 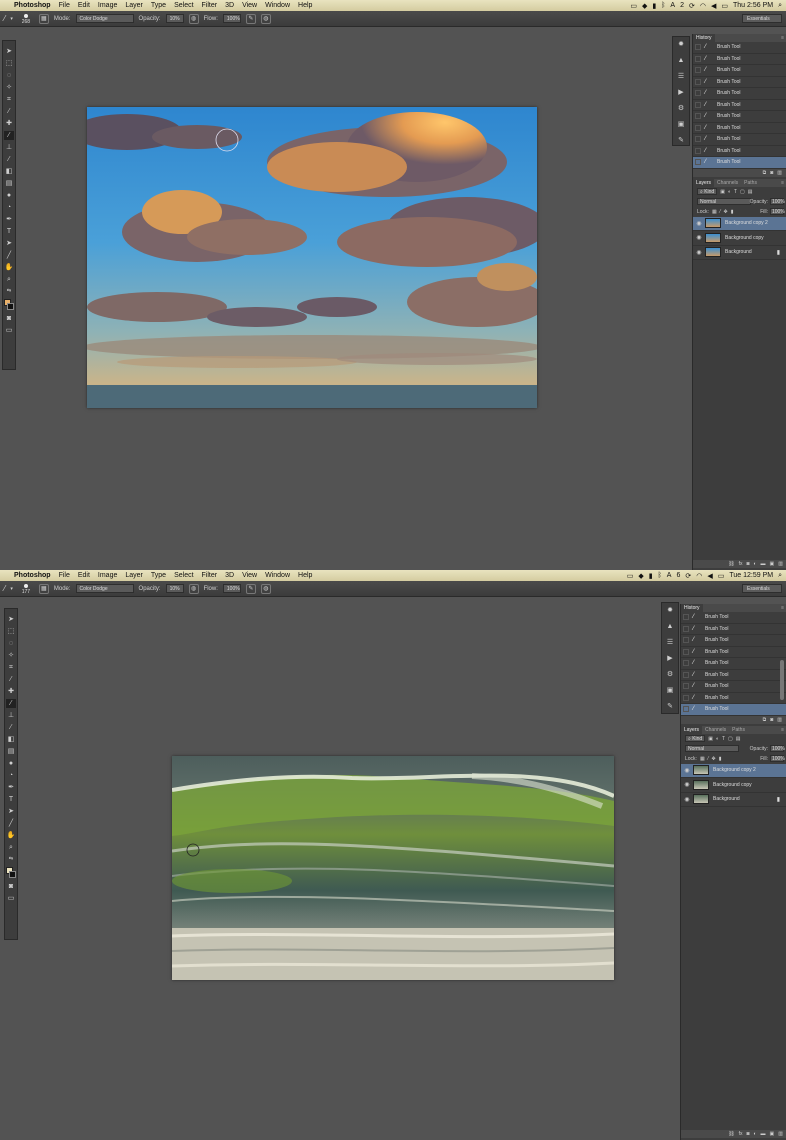 I want to click on dropbox-icon: ◆, so click(x=640, y=576).